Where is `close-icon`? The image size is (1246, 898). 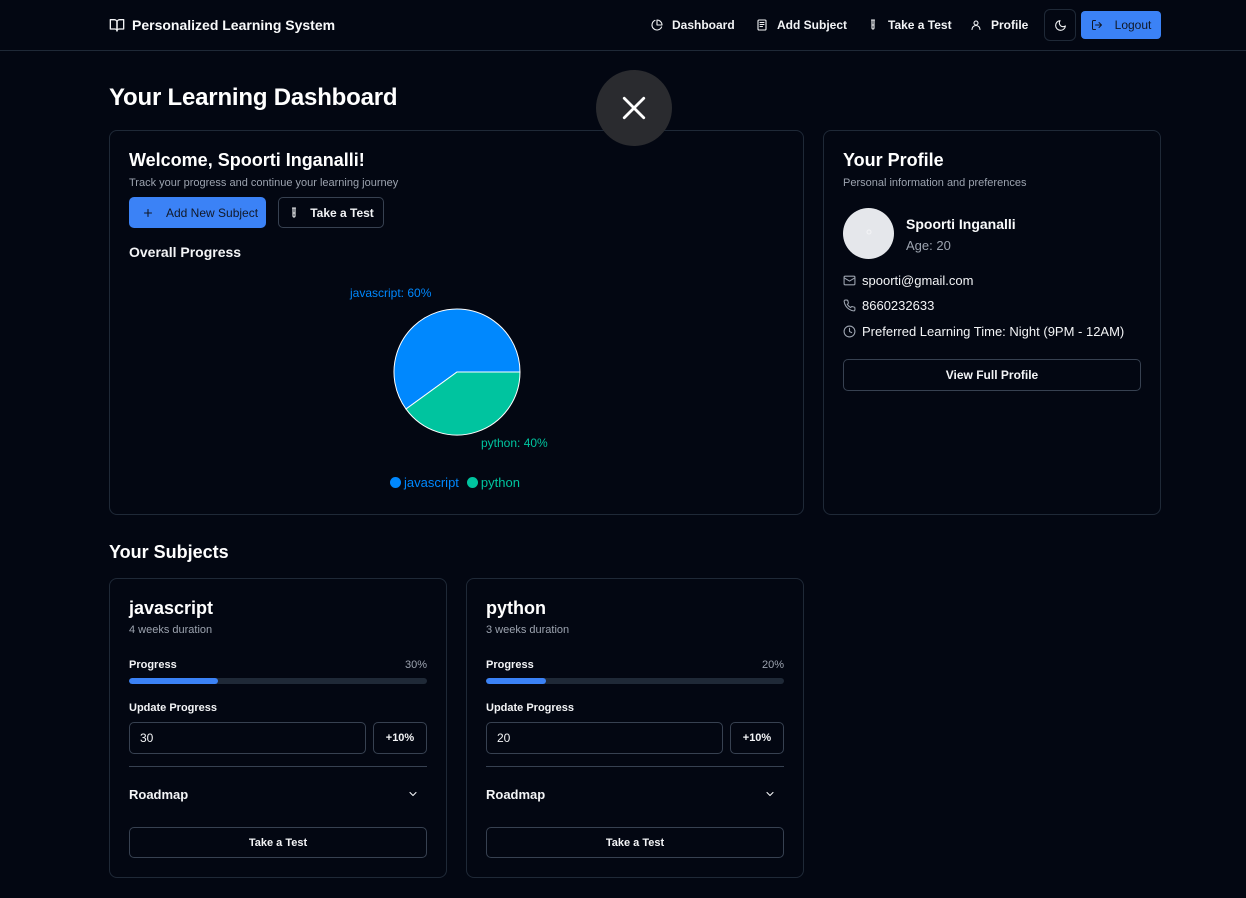 close-icon is located at coordinates (634, 108).